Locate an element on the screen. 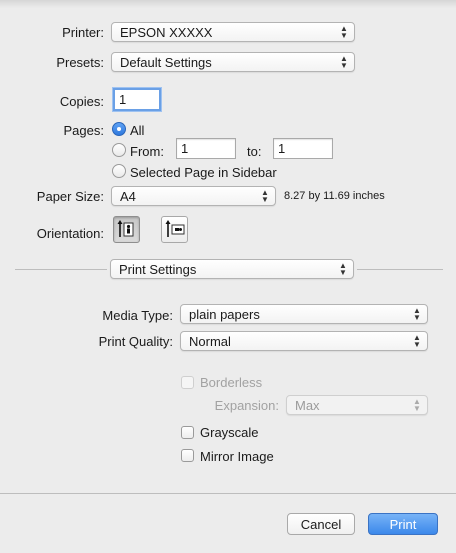  landscape-icon is located at coordinates (175, 228).